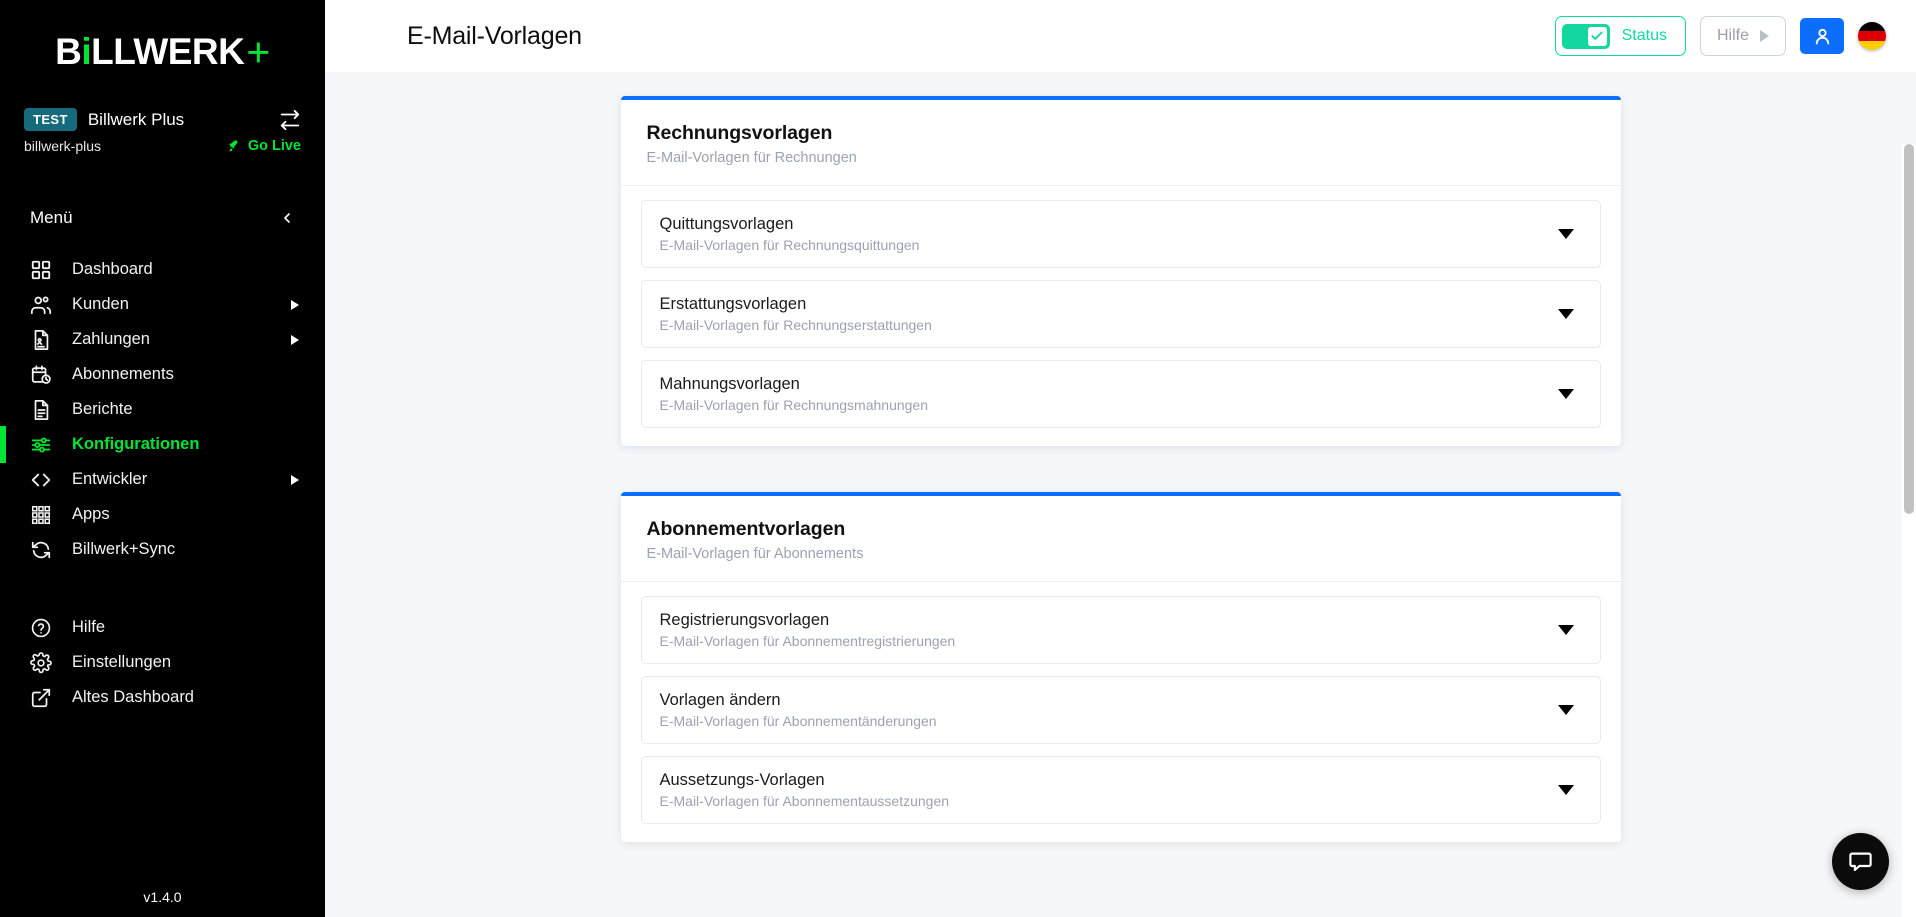  I want to click on swap-arrows-icon, so click(290, 120).